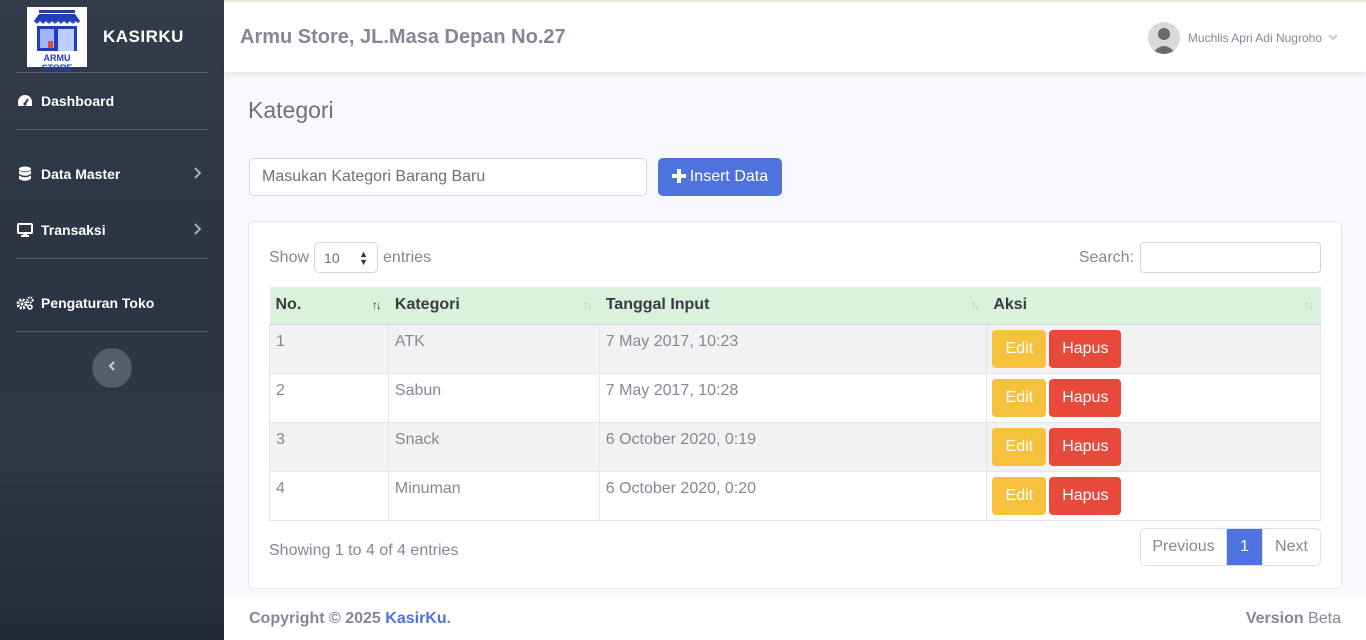 This screenshot has height=640, width=1366. I want to click on column-header-no: No. ↑↓, so click(329, 306).